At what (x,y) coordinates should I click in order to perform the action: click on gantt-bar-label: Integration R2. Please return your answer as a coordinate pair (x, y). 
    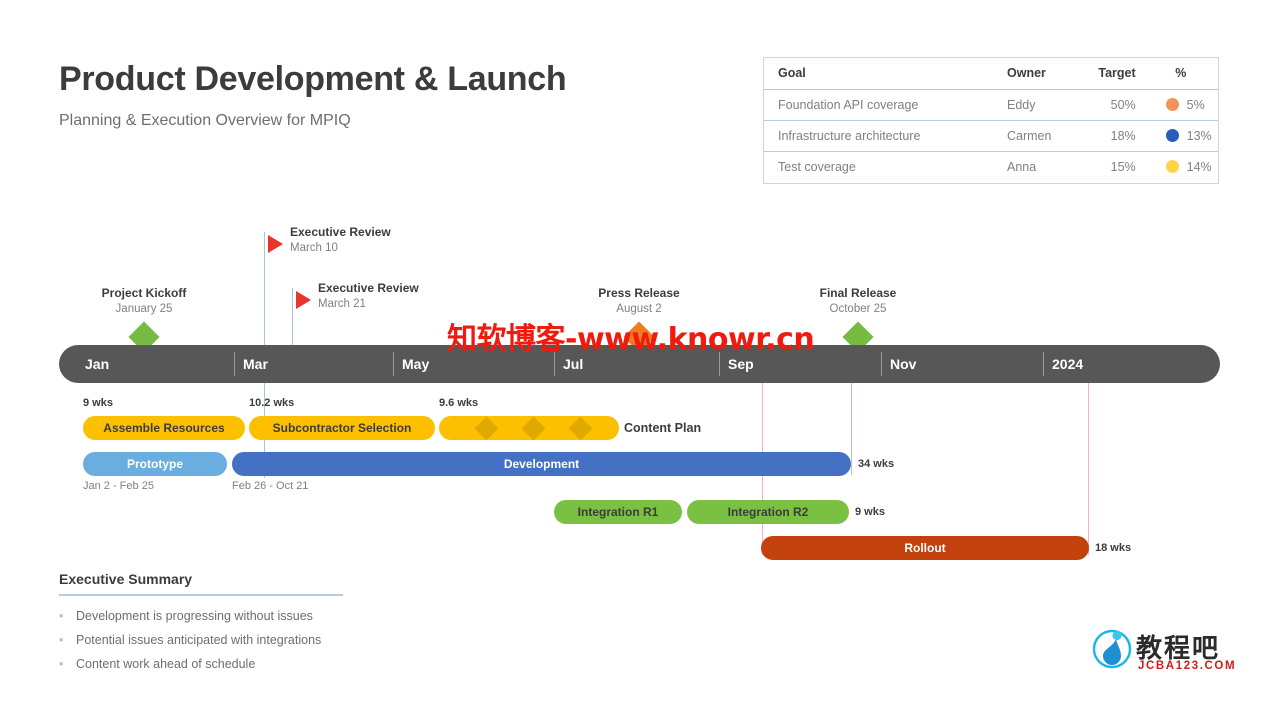
    Looking at the image, I should click on (768, 512).